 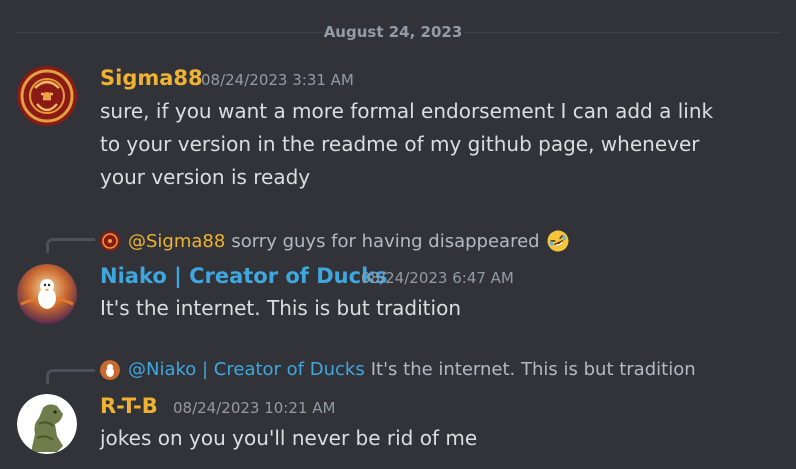 I want to click on author-name: R-T-B, so click(x=129, y=406).